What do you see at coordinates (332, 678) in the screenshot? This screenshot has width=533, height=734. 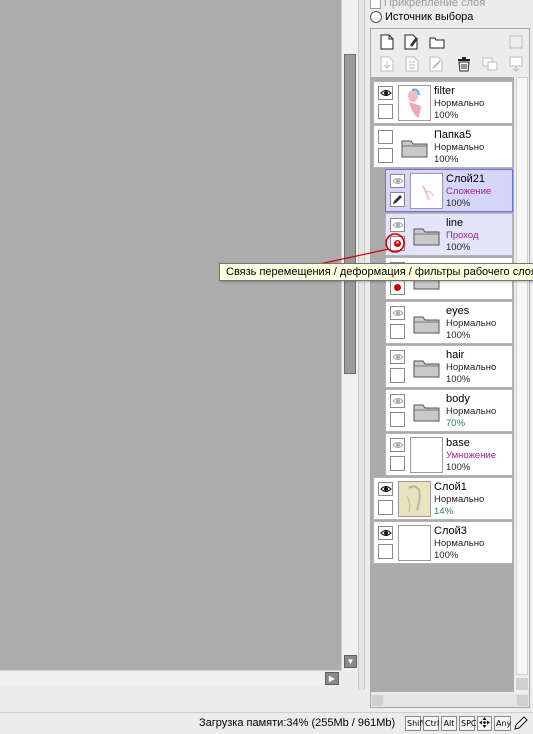 I see `scroll-right-arrow-icon: ▶` at bounding box center [332, 678].